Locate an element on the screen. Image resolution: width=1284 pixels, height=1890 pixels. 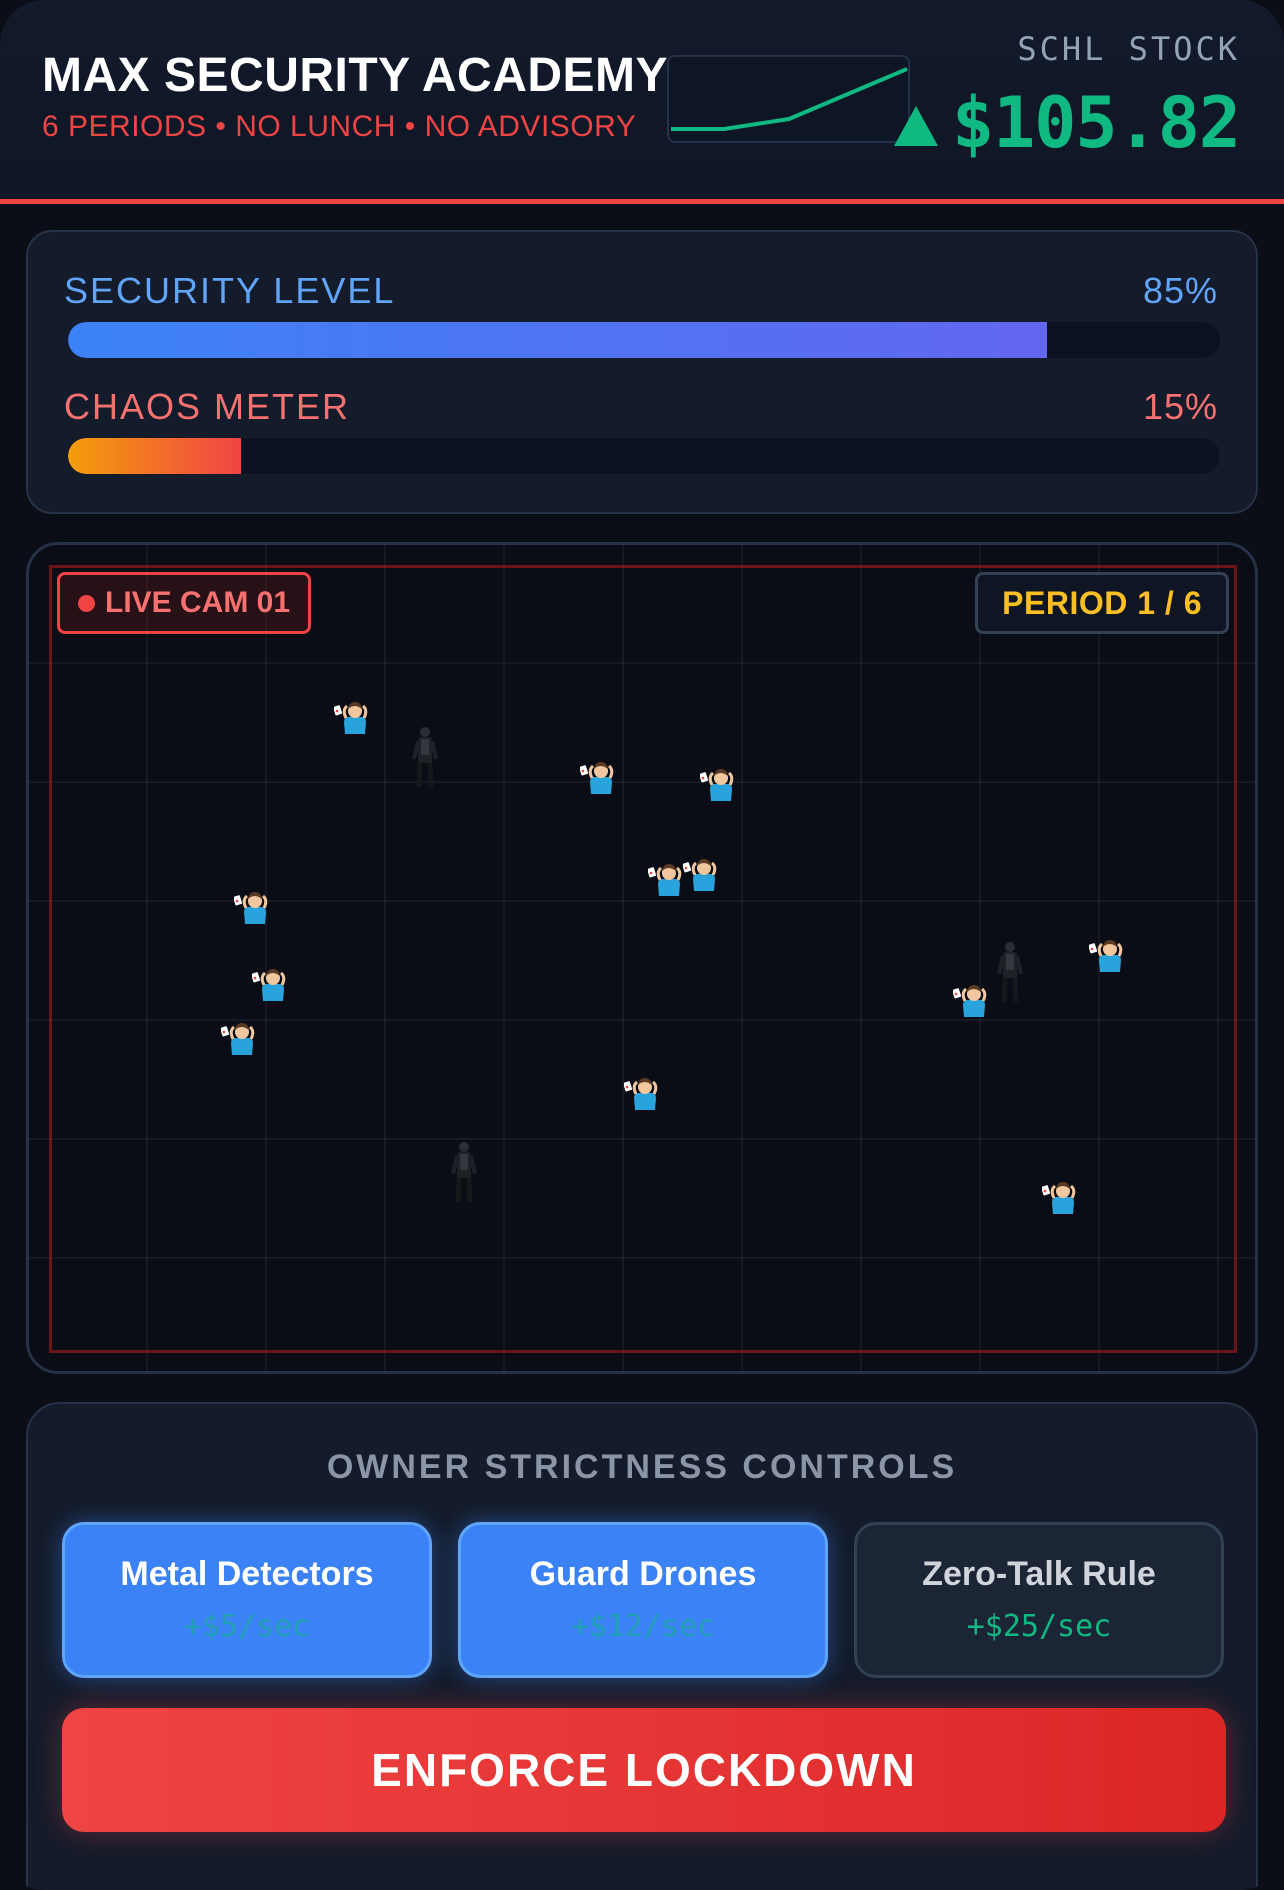
period-badge: PERIOD 1 / 6 is located at coordinates (1102, 603).